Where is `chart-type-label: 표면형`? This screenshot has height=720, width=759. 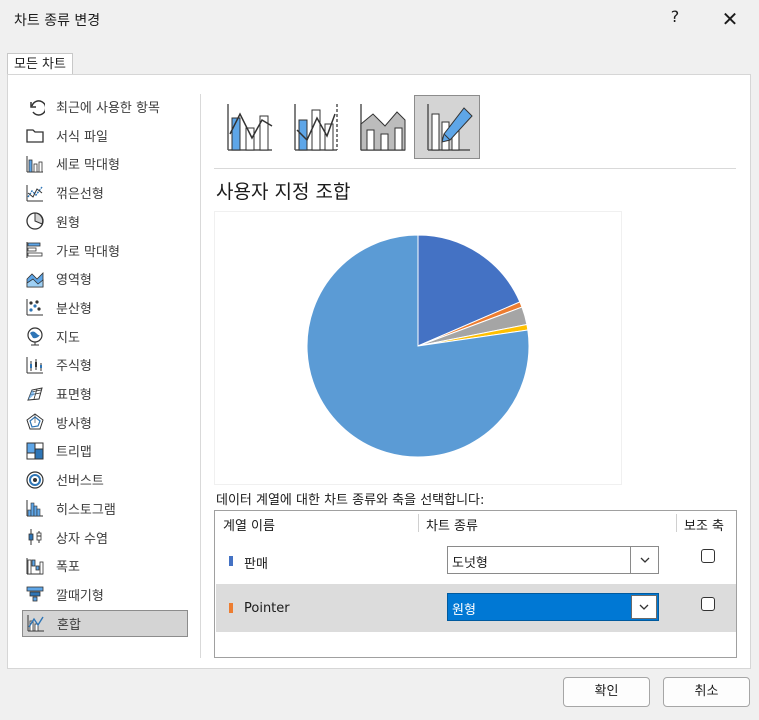
chart-type-label: 표면형 is located at coordinates (74, 395).